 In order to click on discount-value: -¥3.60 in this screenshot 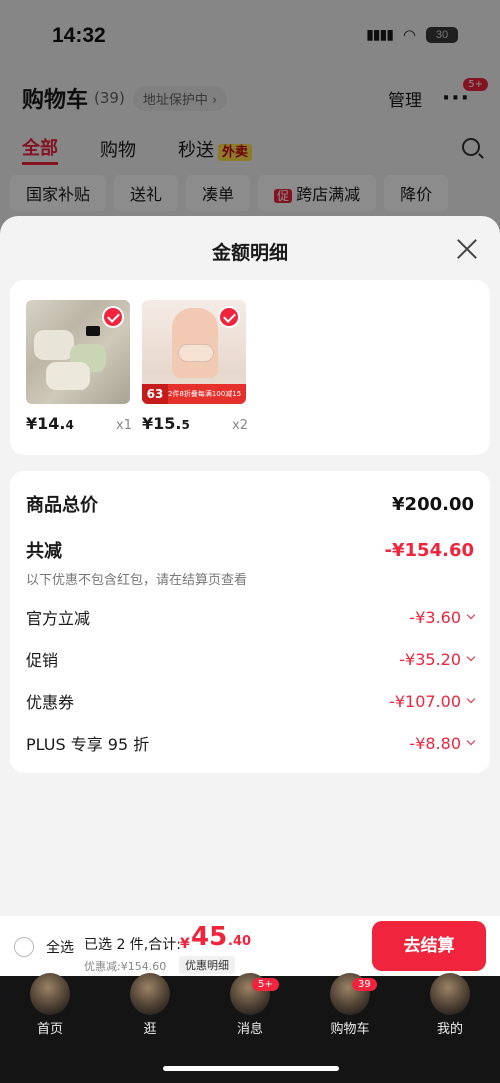, I will do `click(442, 617)`.